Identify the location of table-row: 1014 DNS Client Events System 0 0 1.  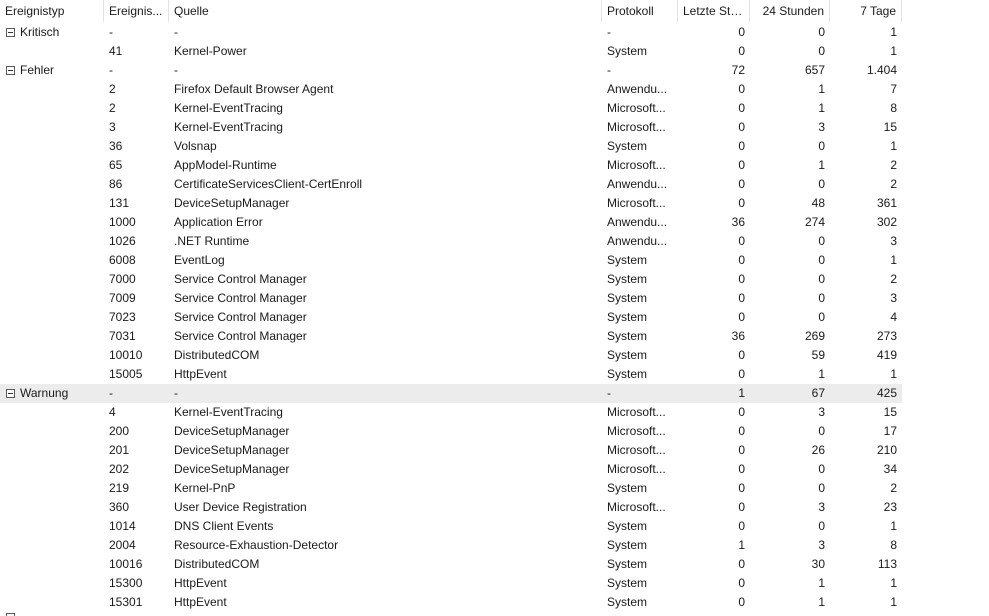
(451, 526).